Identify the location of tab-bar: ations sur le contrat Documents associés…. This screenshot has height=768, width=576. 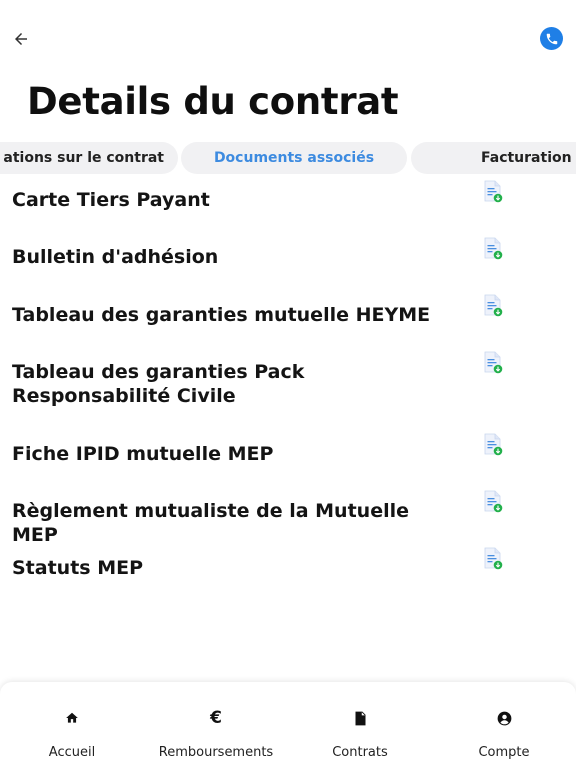
(288, 158).